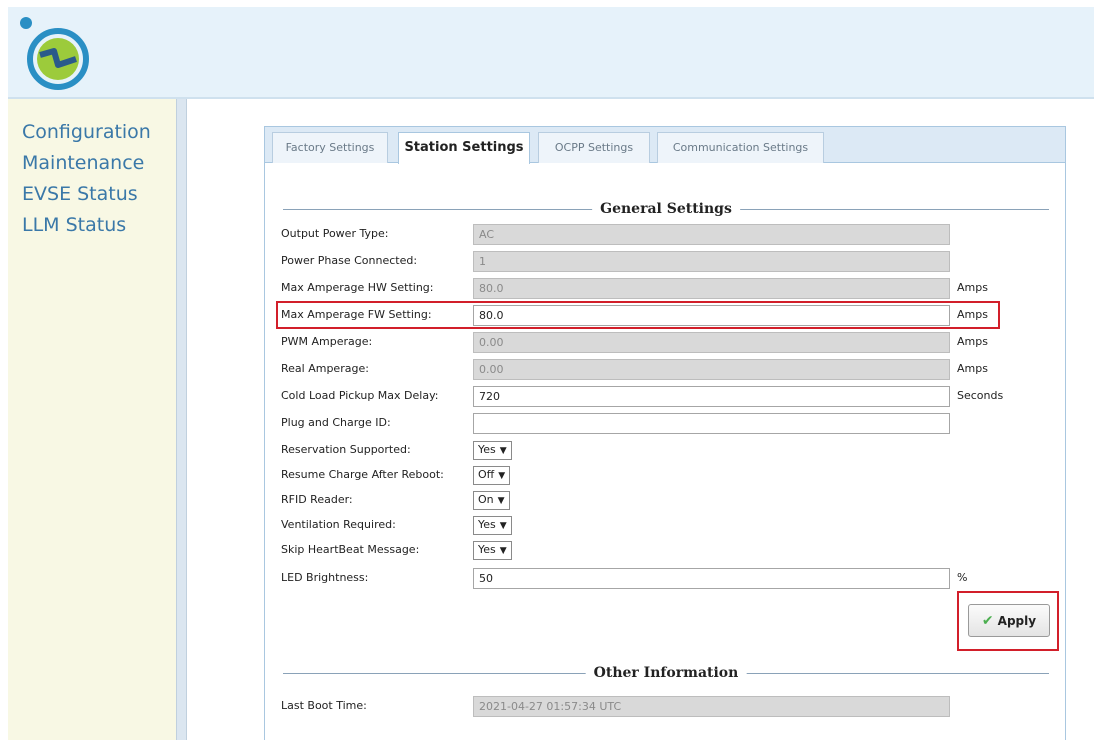  I want to click on checkmark-icon: ✔, so click(987, 620).